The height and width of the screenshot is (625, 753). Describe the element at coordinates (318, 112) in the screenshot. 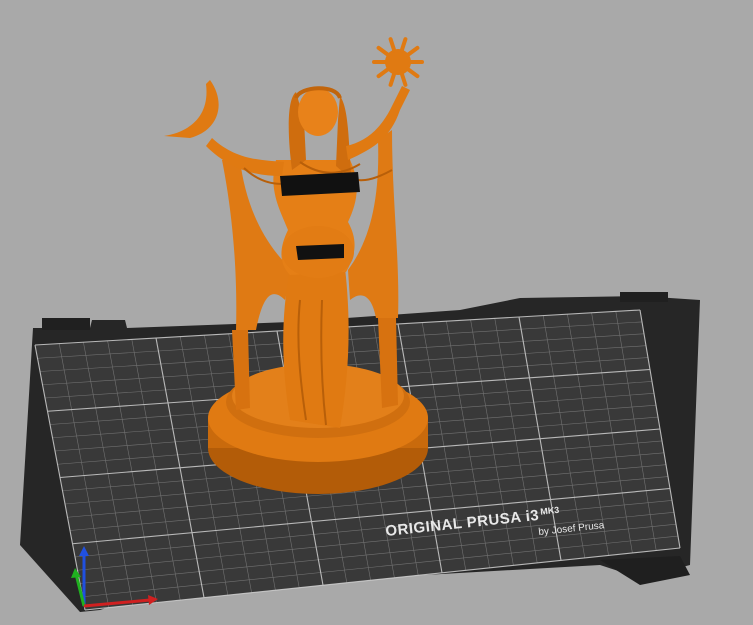

I see `model-head` at that location.